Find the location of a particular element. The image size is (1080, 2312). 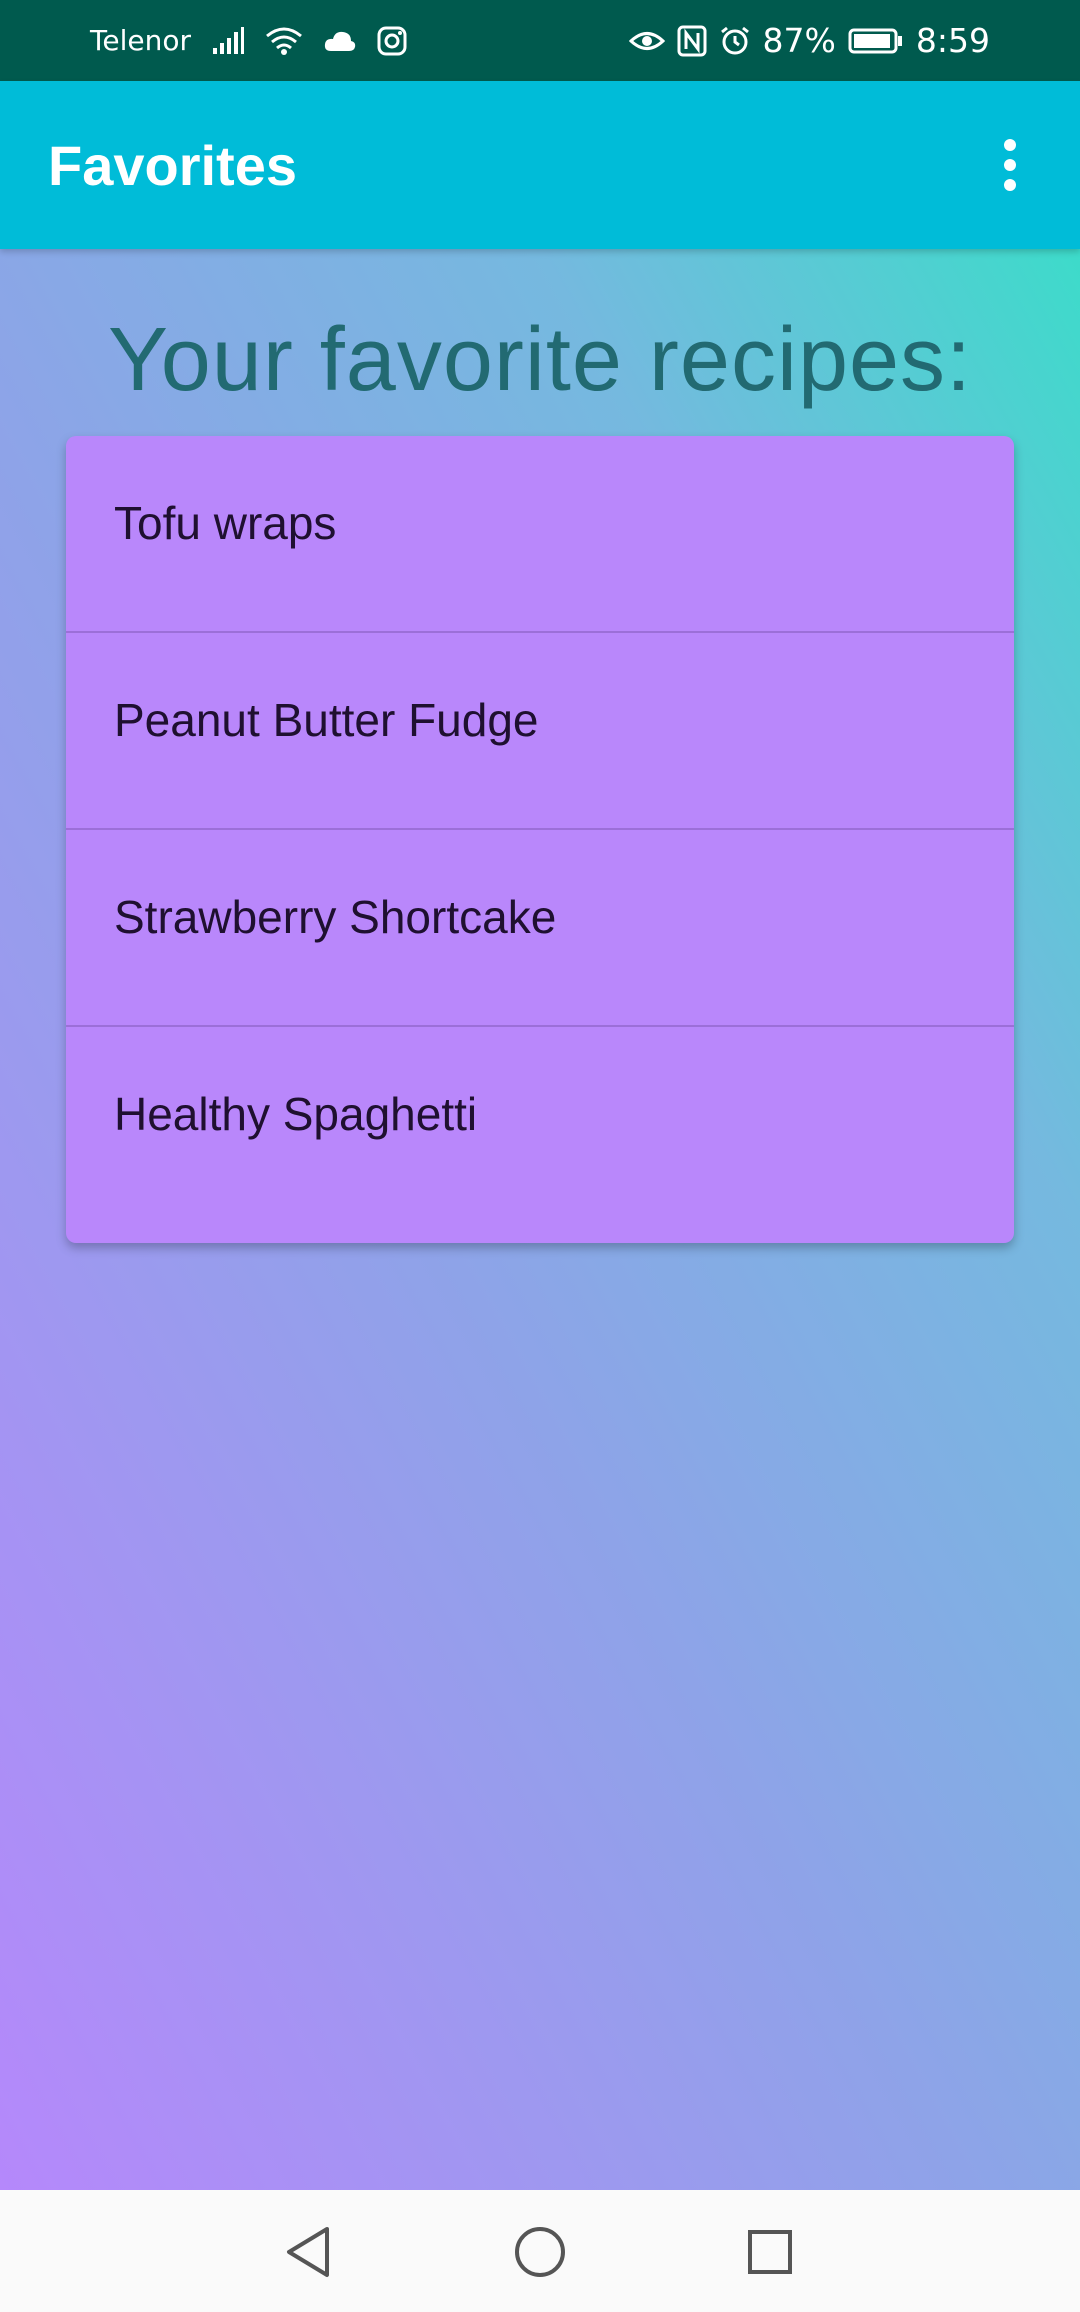

status-left: Telenor is located at coordinates (248, 40).